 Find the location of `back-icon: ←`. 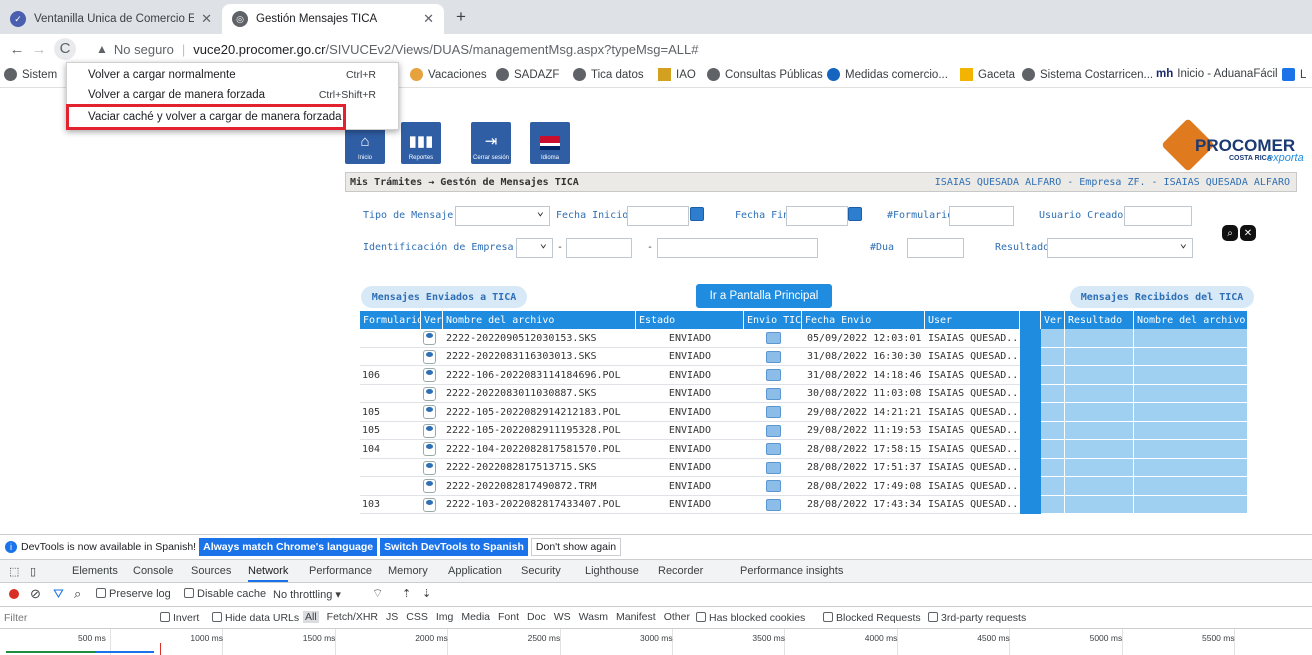

back-icon: ← is located at coordinates (17, 49).